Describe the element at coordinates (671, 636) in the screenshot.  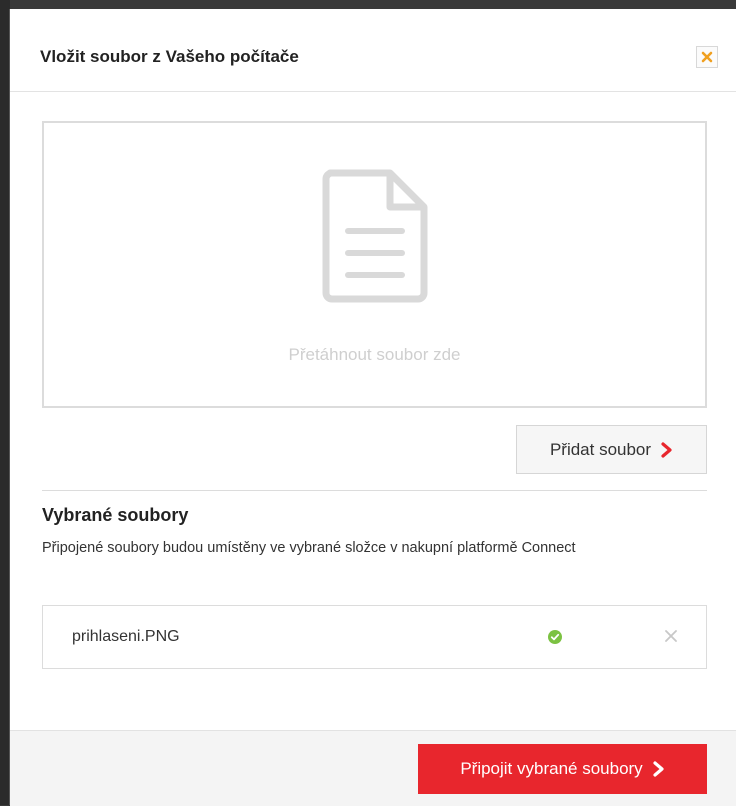
I see `remove-file-icon` at that location.